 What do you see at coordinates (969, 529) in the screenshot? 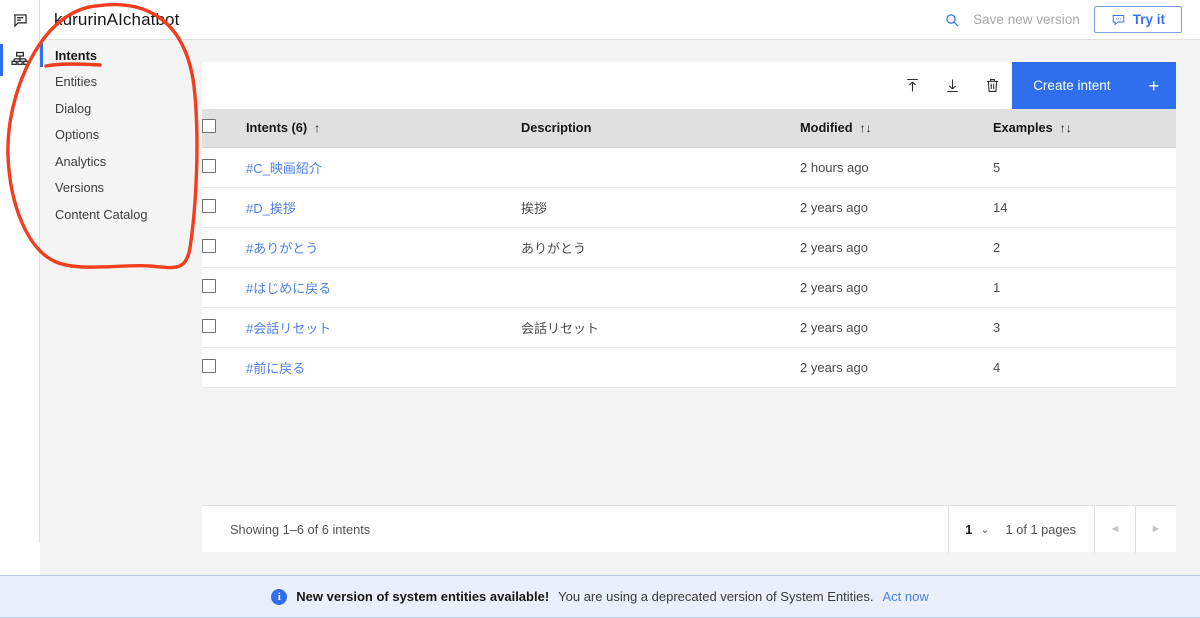
I see `page-size-value: 1` at bounding box center [969, 529].